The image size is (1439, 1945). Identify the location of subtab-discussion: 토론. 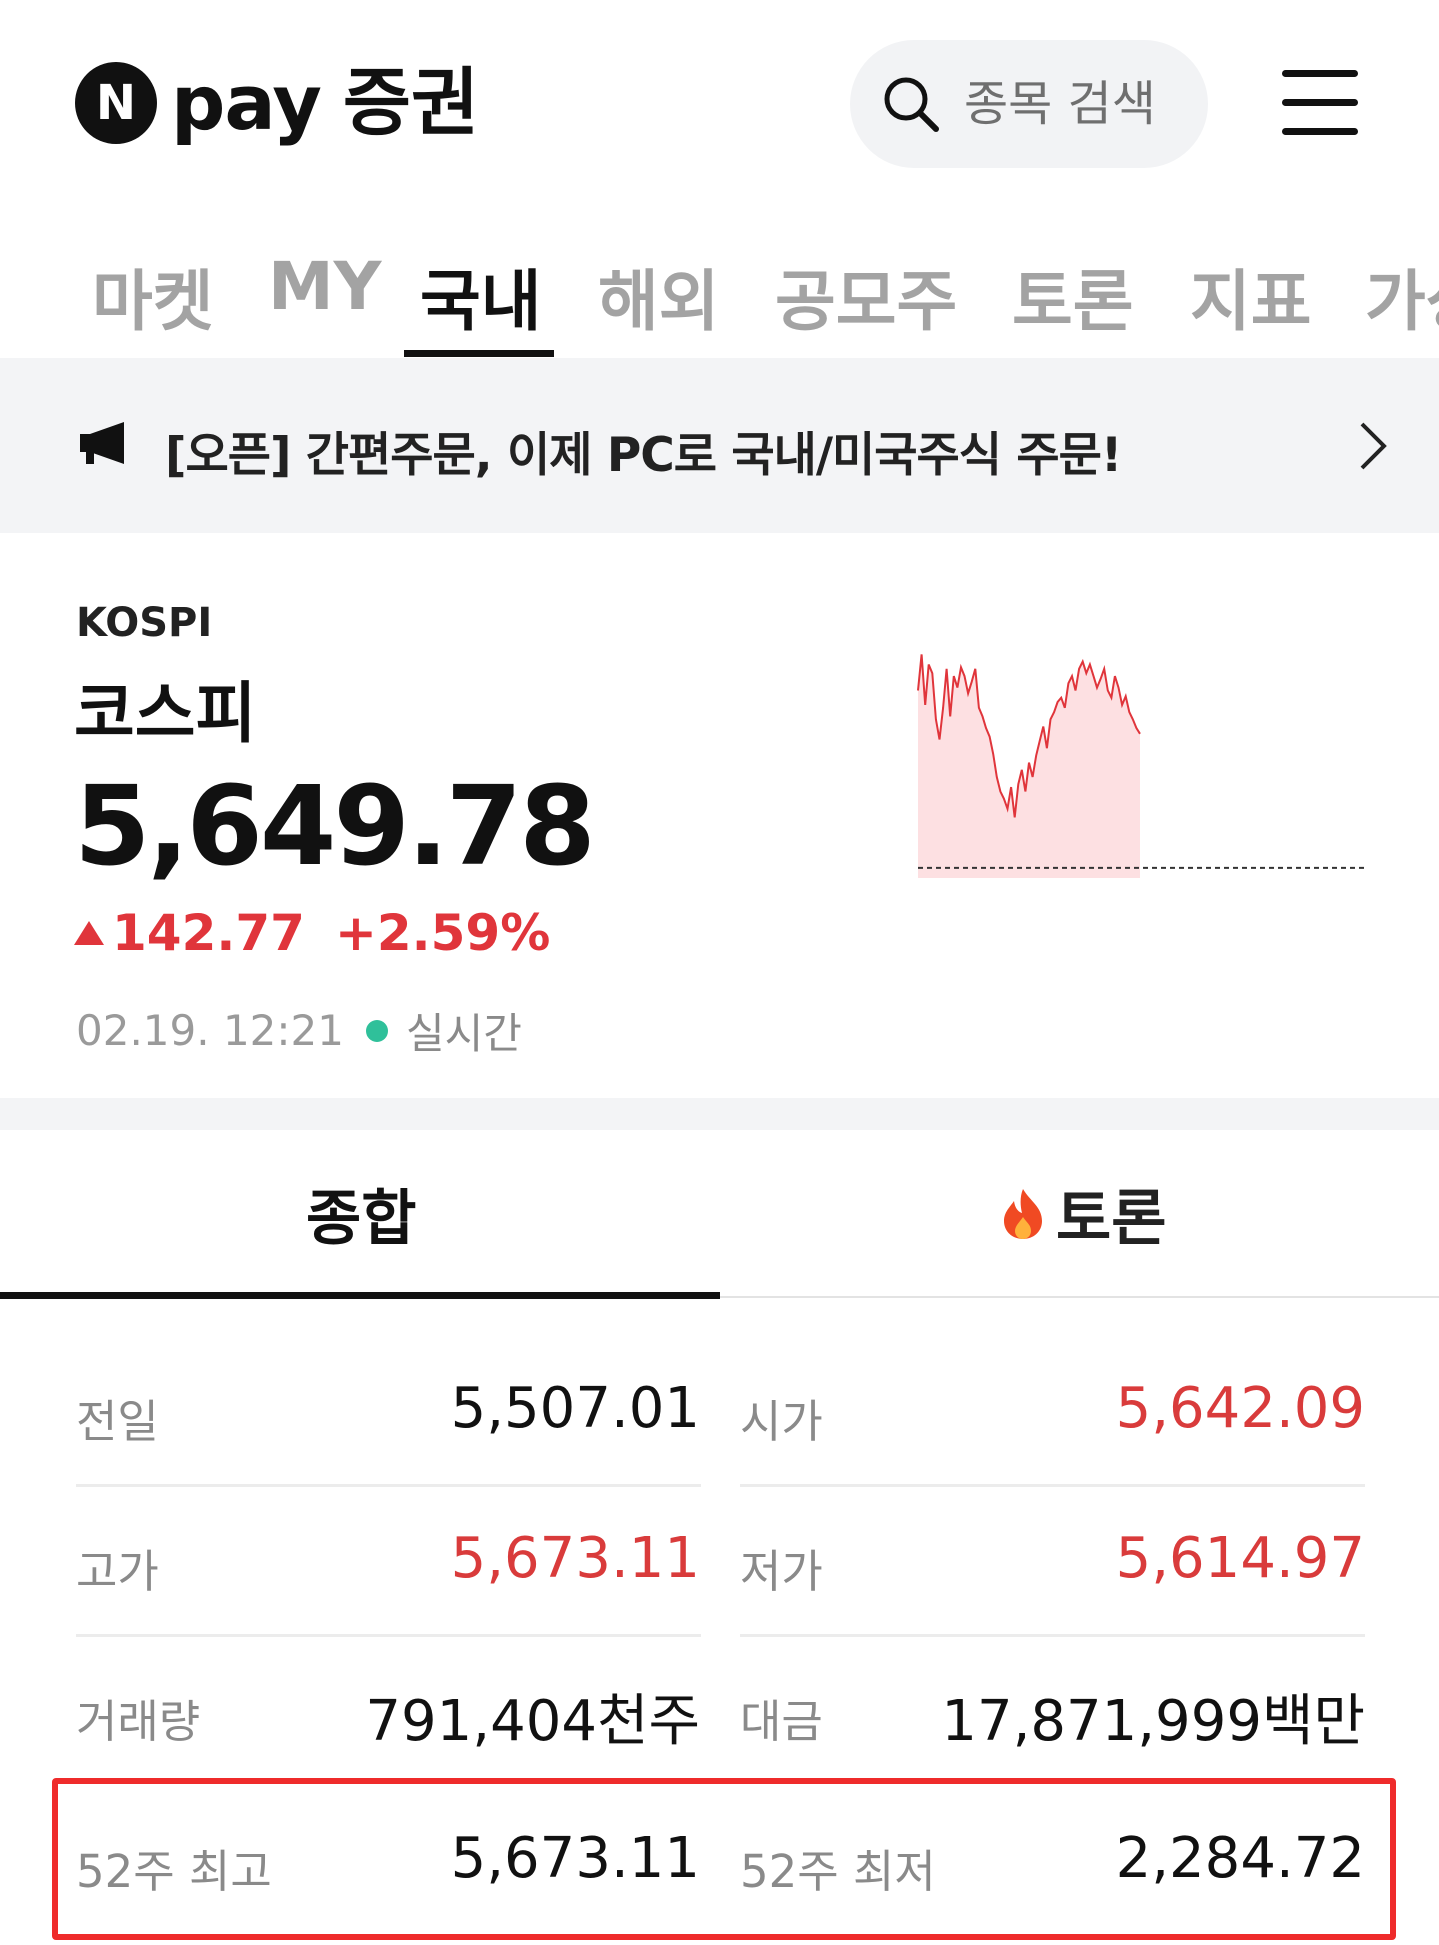
(1083, 1213).